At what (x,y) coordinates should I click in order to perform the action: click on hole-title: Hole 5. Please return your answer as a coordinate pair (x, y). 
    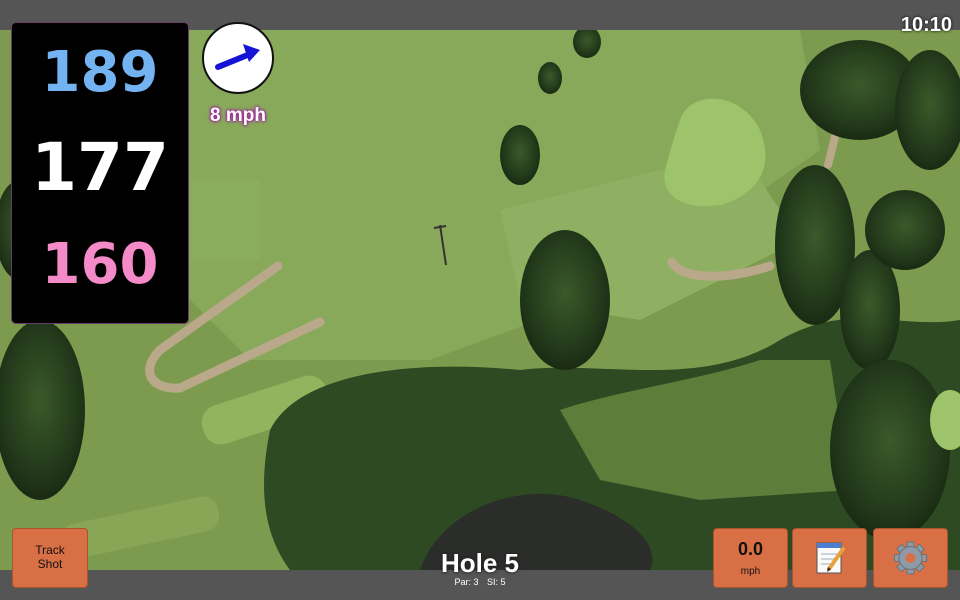
    Looking at the image, I should click on (480, 563).